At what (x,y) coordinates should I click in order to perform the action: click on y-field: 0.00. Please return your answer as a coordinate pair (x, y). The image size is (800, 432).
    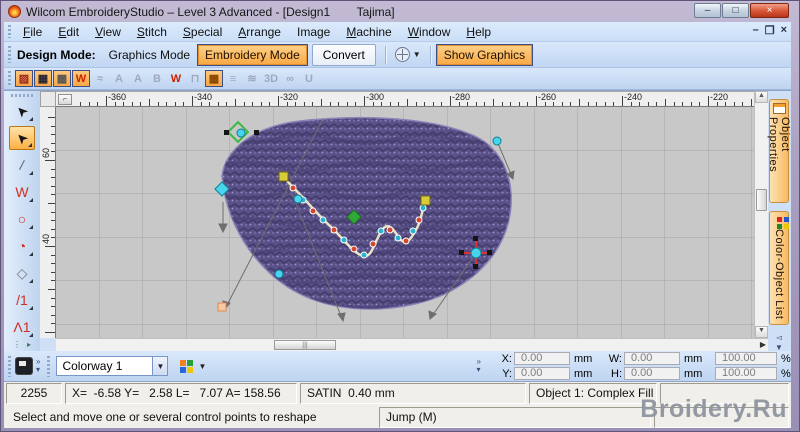
    Looking at the image, I should click on (542, 373).